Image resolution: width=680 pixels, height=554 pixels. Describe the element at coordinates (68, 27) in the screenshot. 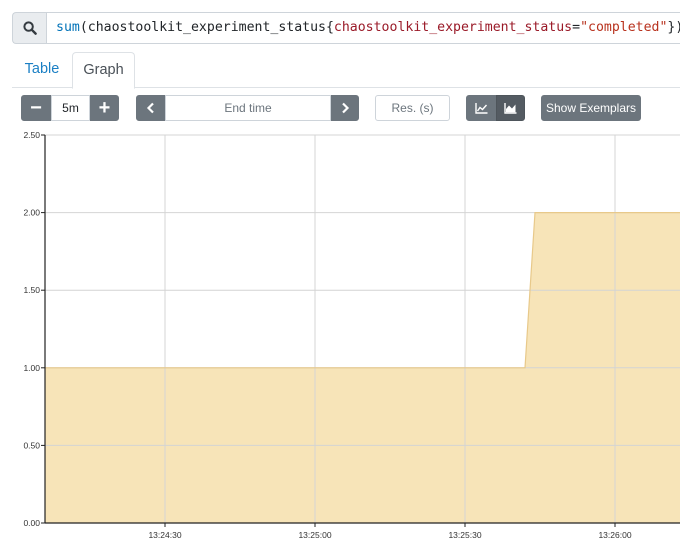

I see `query-function: sum` at that location.